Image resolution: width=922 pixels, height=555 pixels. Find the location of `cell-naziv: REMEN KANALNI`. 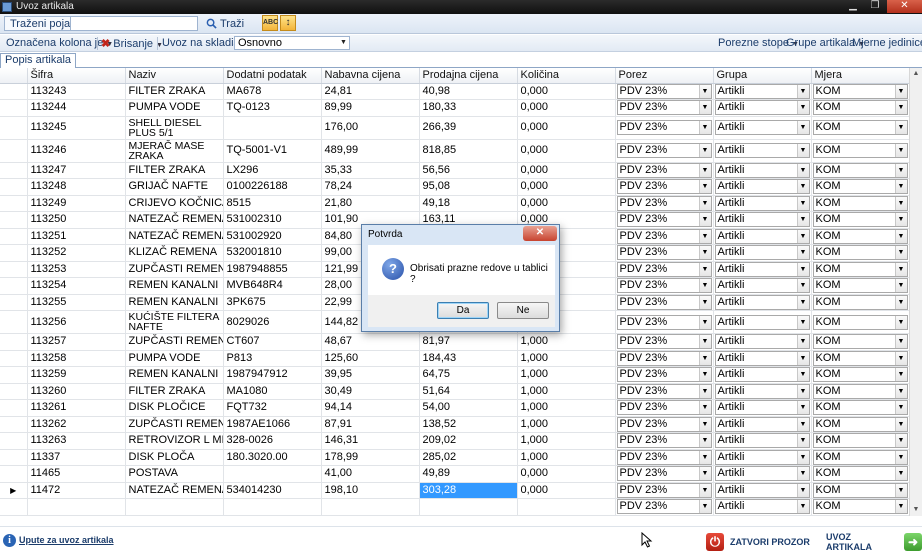

cell-naziv: REMEN KANALNI is located at coordinates (174, 286).